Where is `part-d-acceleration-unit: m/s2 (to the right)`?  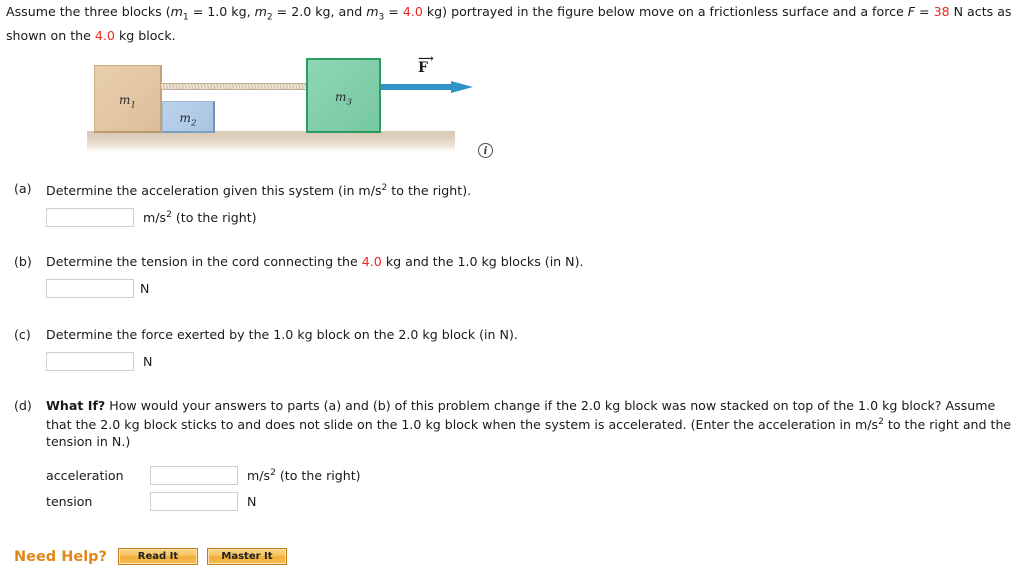
part-d-acceleration-unit: m/s2 (to the right) is located at coordinates (304, 476).